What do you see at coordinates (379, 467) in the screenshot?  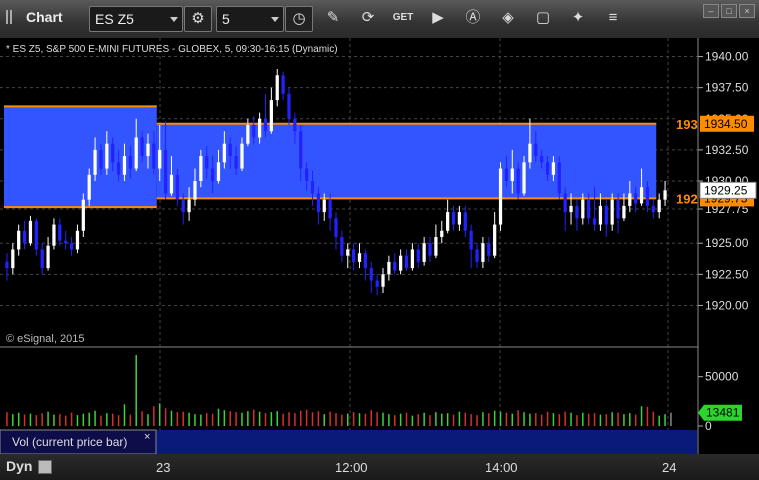 I see `time-axis: Dyn 23 12:00 14:00 24` at bounding box center [379, 467].